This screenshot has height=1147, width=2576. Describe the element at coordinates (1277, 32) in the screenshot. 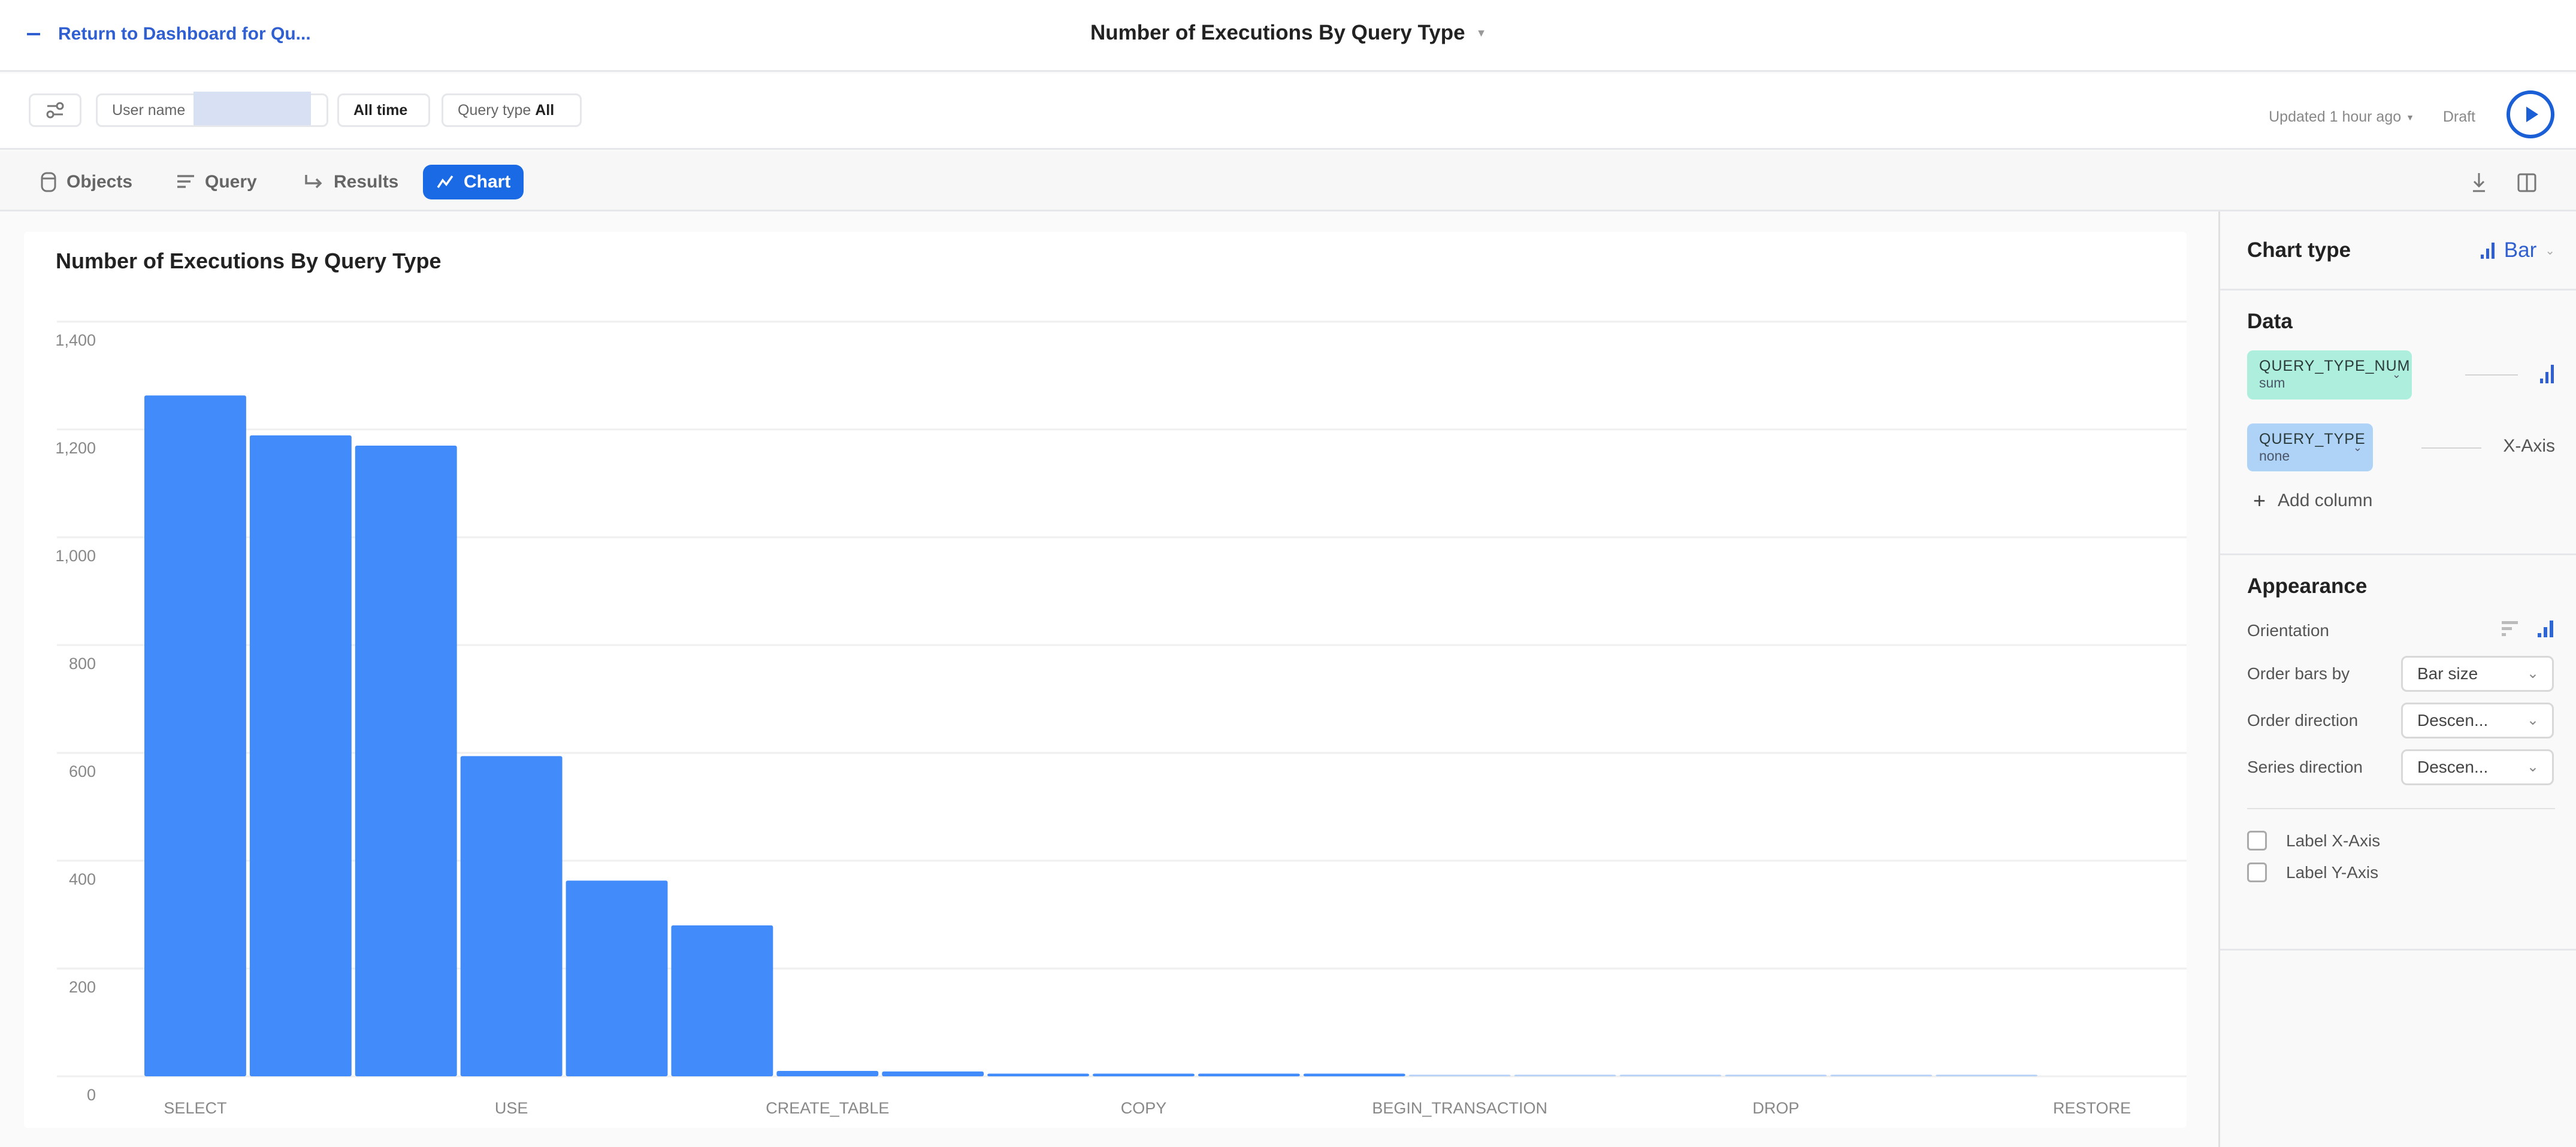

I see `page-title-text: Number of Executions By Query Type` at that location.